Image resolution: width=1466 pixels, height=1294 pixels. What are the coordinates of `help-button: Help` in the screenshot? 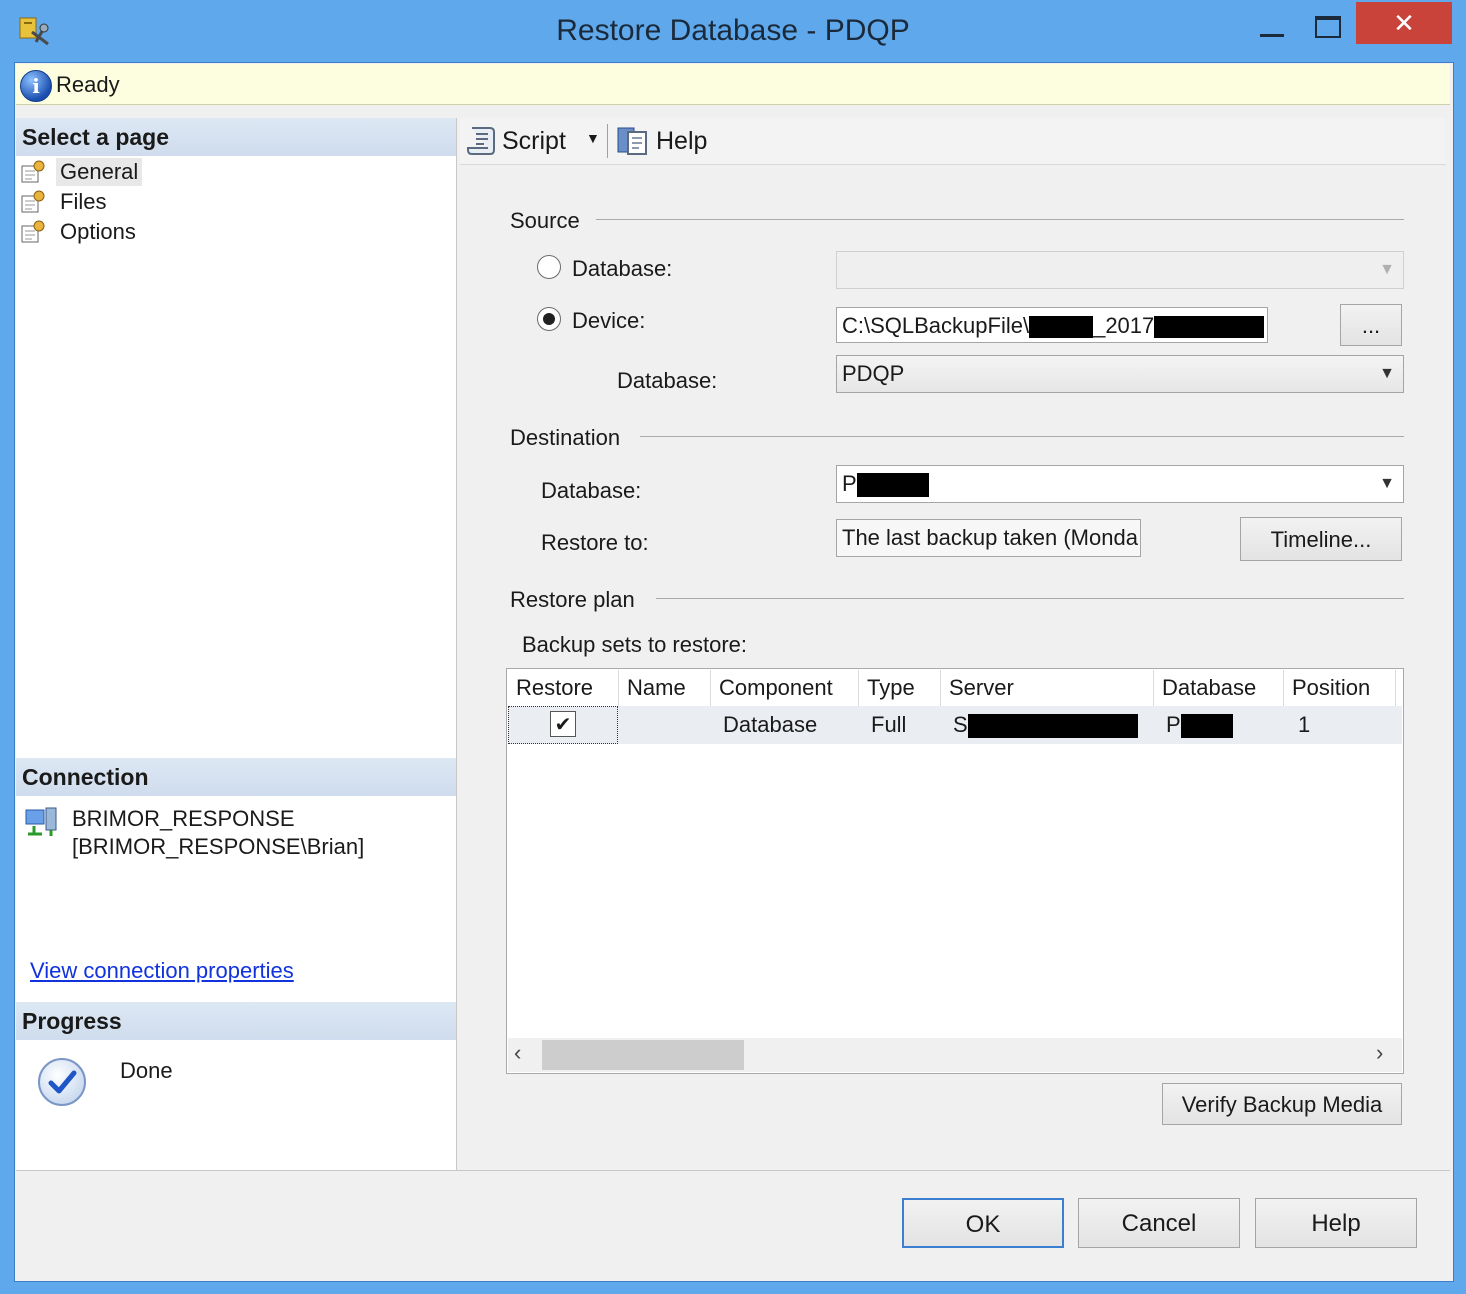 It's located at (1336, 1223).